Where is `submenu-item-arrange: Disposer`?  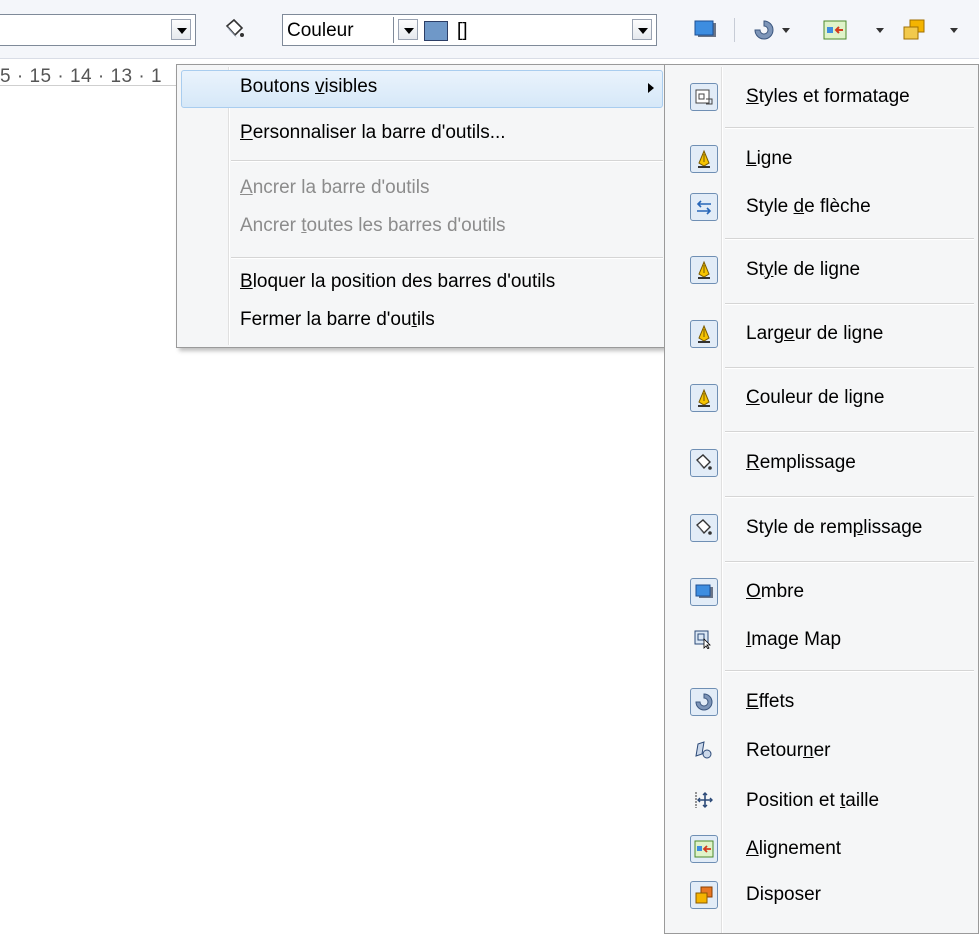 submenu-item-arrange: Disposer is located at coordinates (821, 897).